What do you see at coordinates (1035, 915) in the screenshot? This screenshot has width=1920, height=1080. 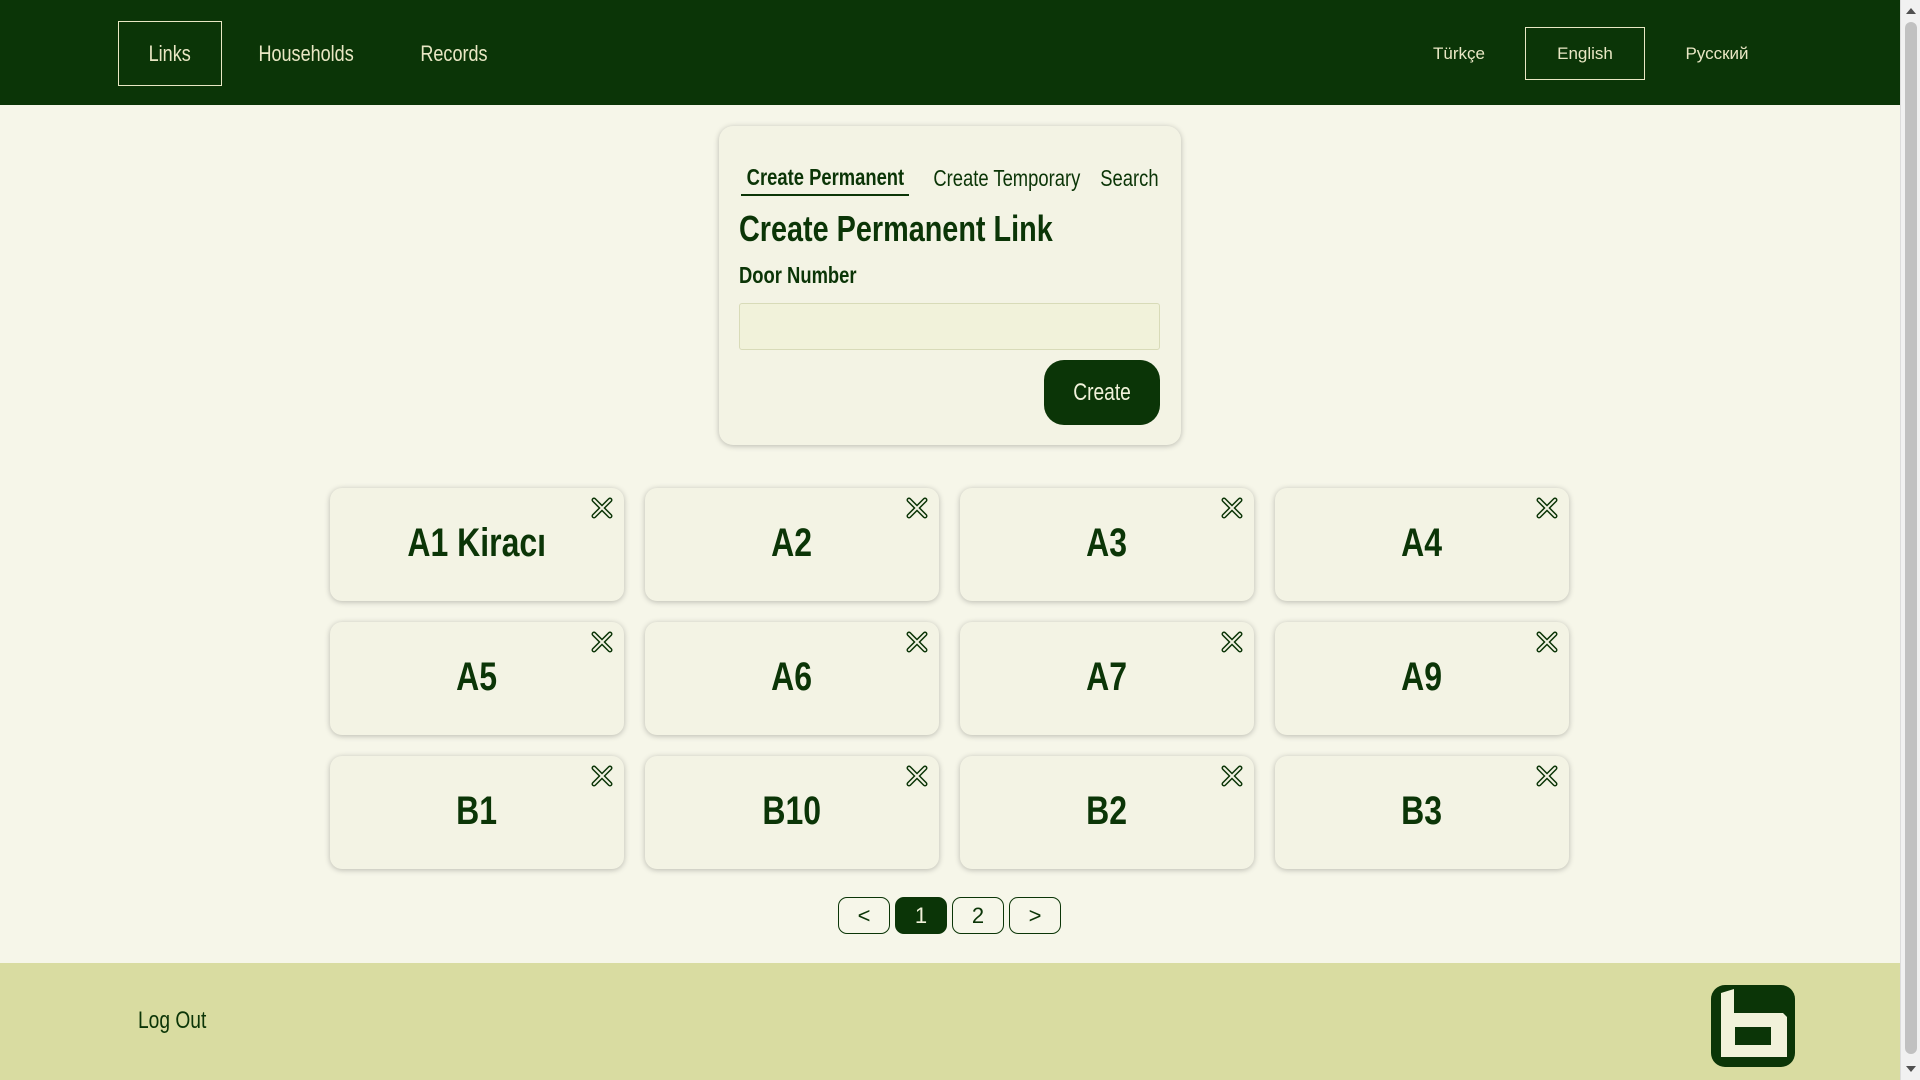 I see `next-page-button: >` at bounding box center [1035, 915].